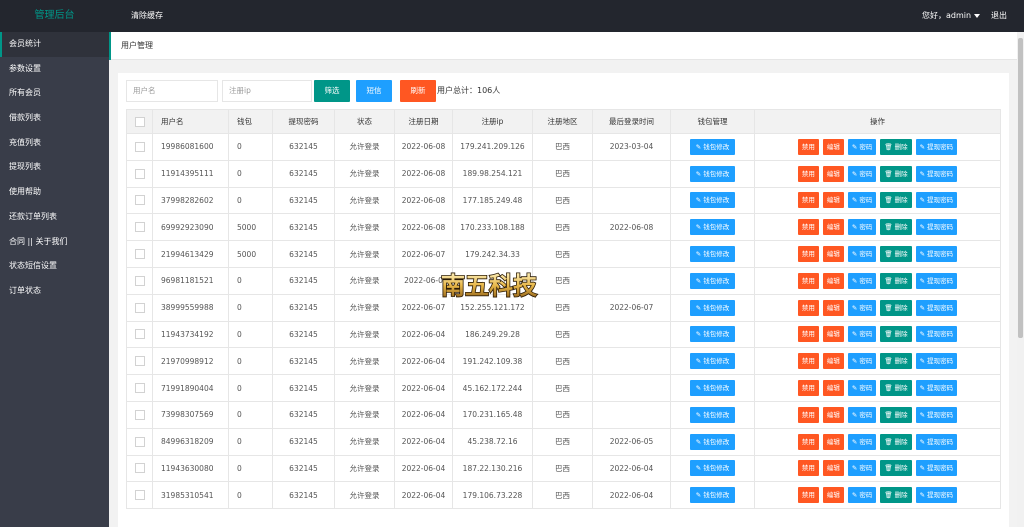 This screenshot has height=527, width=1024. I want to click on brand-title: 管理后台, so click(54, 16).